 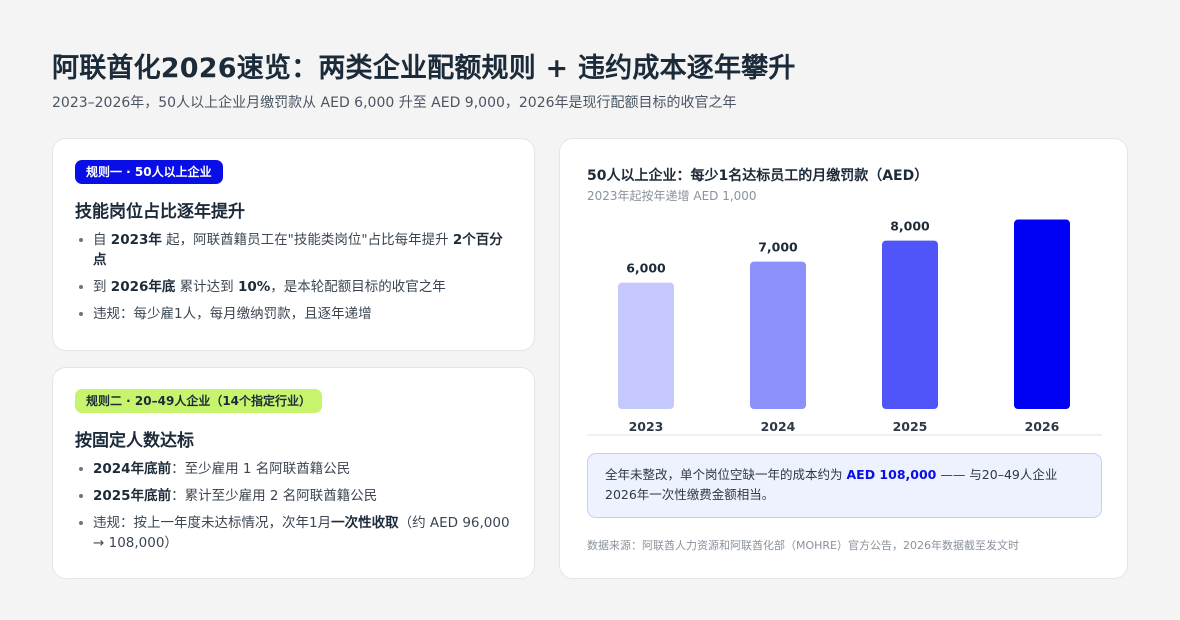 What do you see at coordinates (778, 335) in the screenshot?
I see `bar-2024` at bounding box center [778, 335].